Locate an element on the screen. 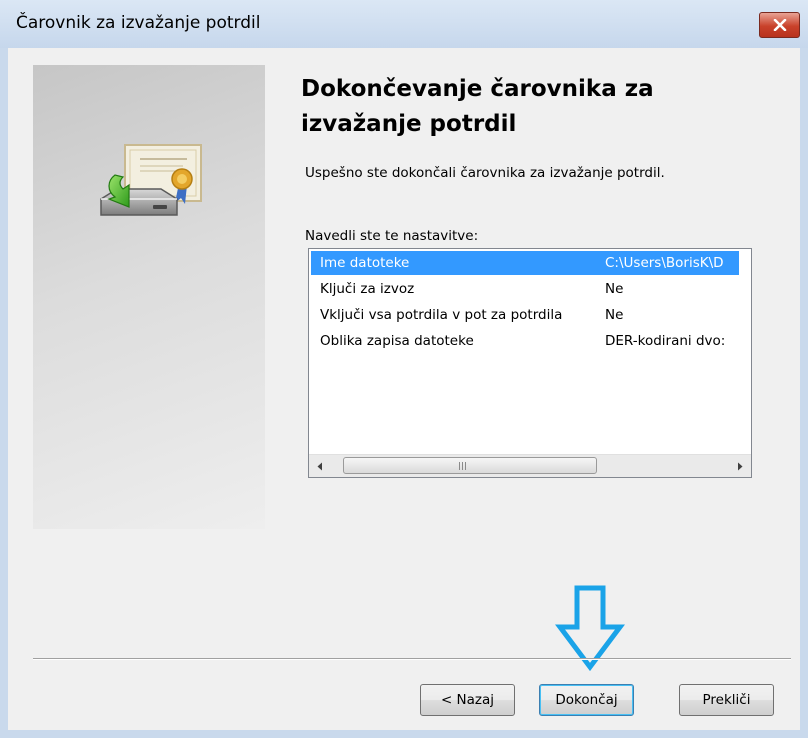 The width and height of the screenshot is (808, 738). setting-name: Vključi vsa potrdila v pot za potrdila is located at coordinates (441, 315).